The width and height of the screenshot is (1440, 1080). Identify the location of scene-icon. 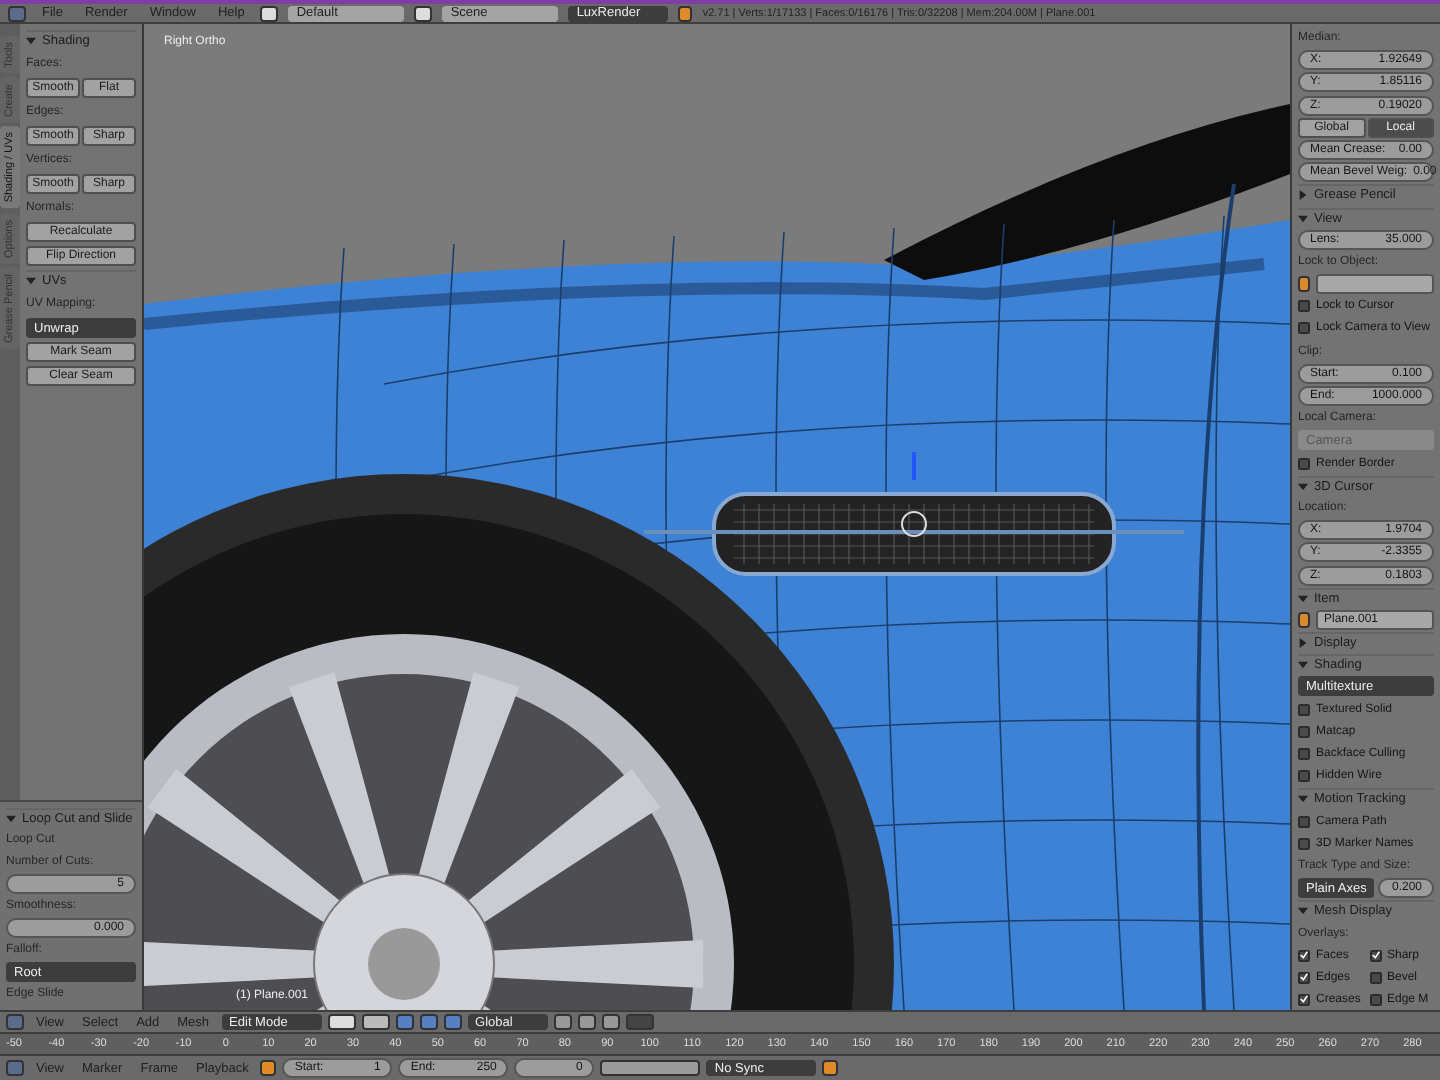
(423, 13).